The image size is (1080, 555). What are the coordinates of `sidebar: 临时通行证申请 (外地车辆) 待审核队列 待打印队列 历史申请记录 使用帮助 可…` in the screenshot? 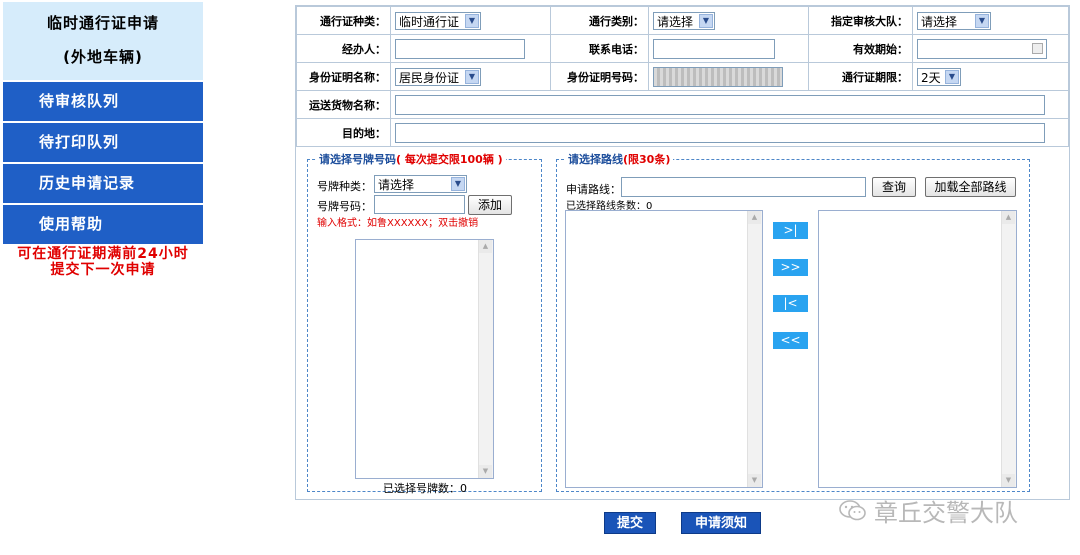 It's located at (103, 140).